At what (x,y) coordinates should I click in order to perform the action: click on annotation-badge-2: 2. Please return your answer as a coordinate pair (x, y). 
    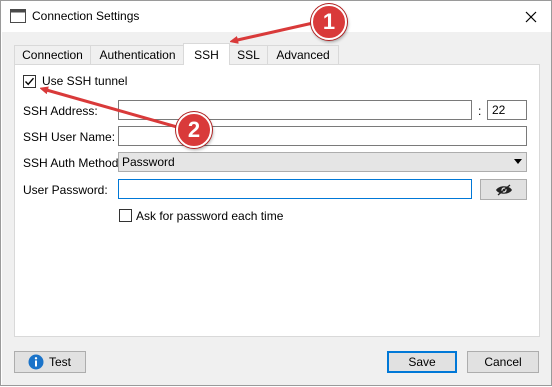
    Looking at the image, I should click on (194, 130).